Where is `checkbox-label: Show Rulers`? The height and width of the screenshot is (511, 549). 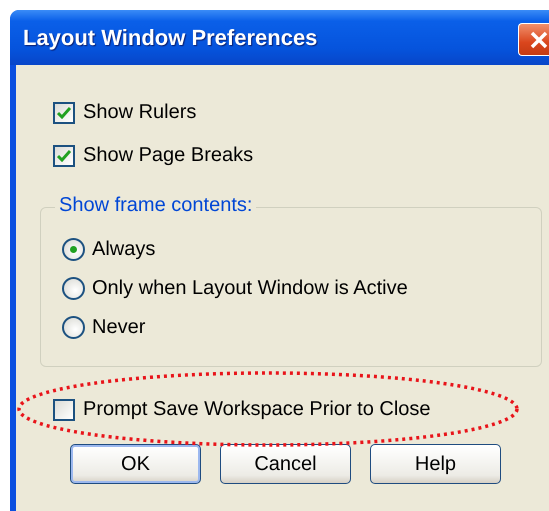
checkbox-label: Show Rulers is located at coordinates (139, 112).